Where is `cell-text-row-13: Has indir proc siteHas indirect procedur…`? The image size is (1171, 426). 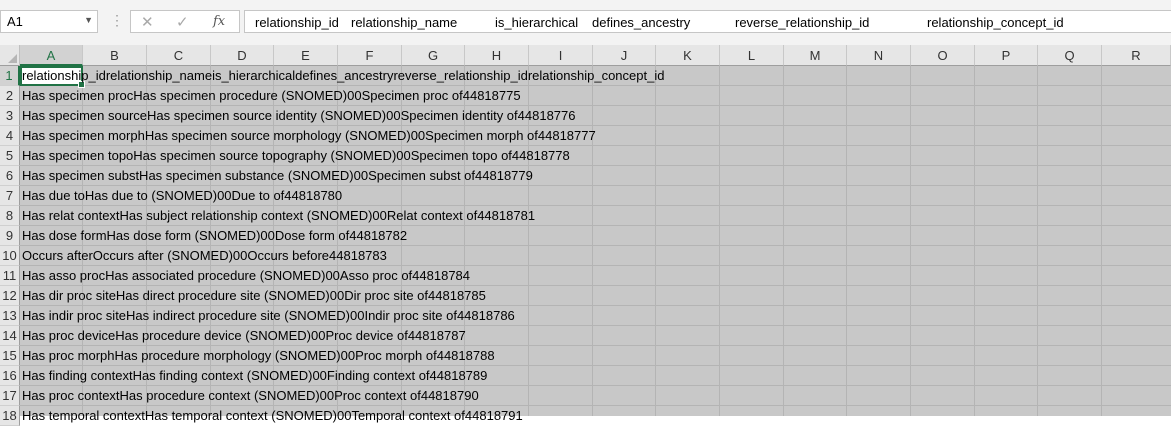 cell-text-row-13: Has indir proc siteHas indirect procedur… is located at coordinates (268, 316).